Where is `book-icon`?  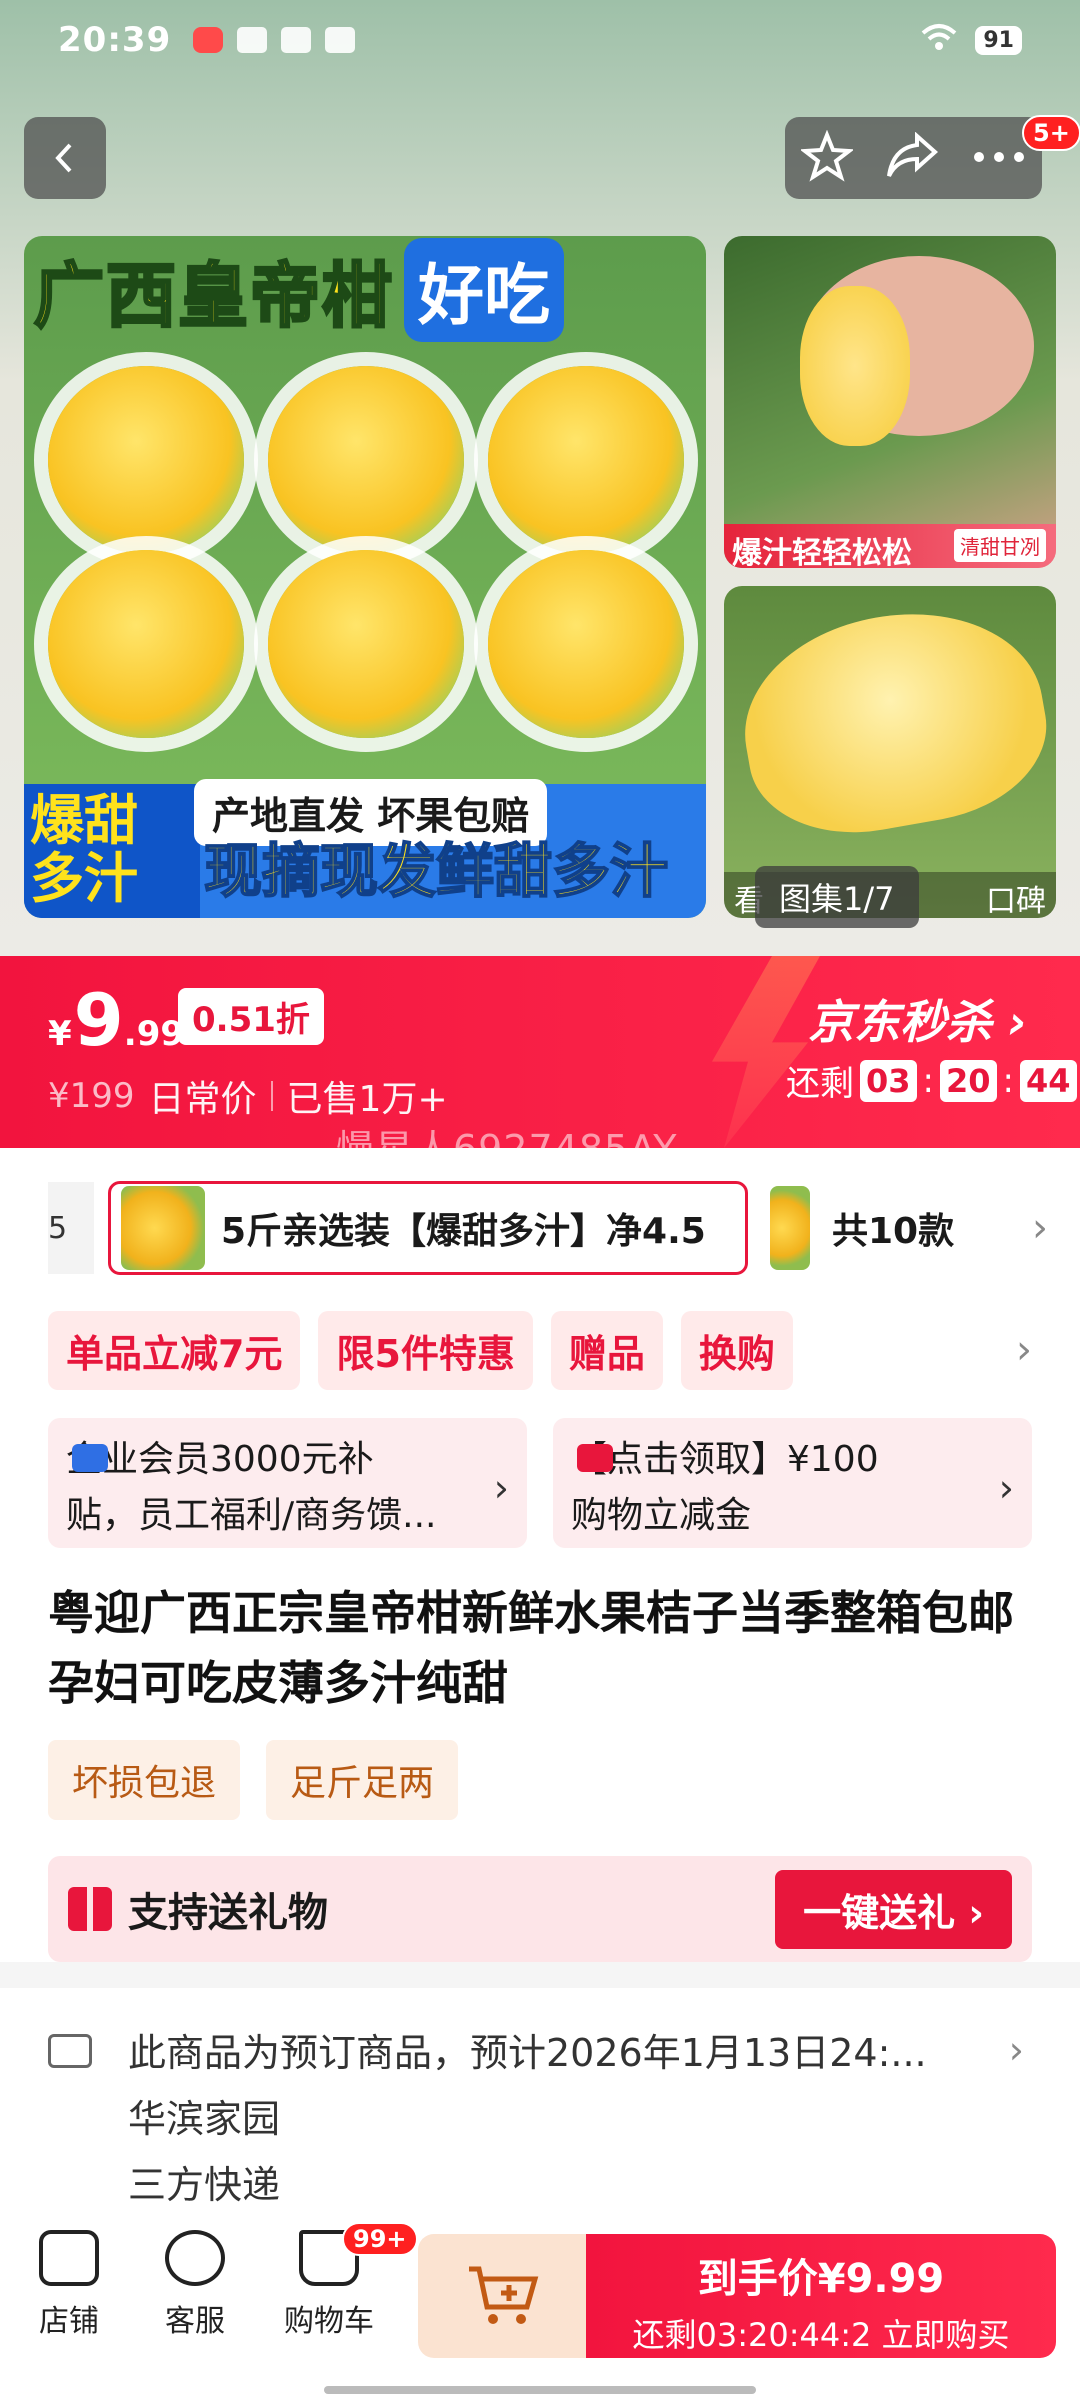 book-icon is located at coordinates (252, 40).